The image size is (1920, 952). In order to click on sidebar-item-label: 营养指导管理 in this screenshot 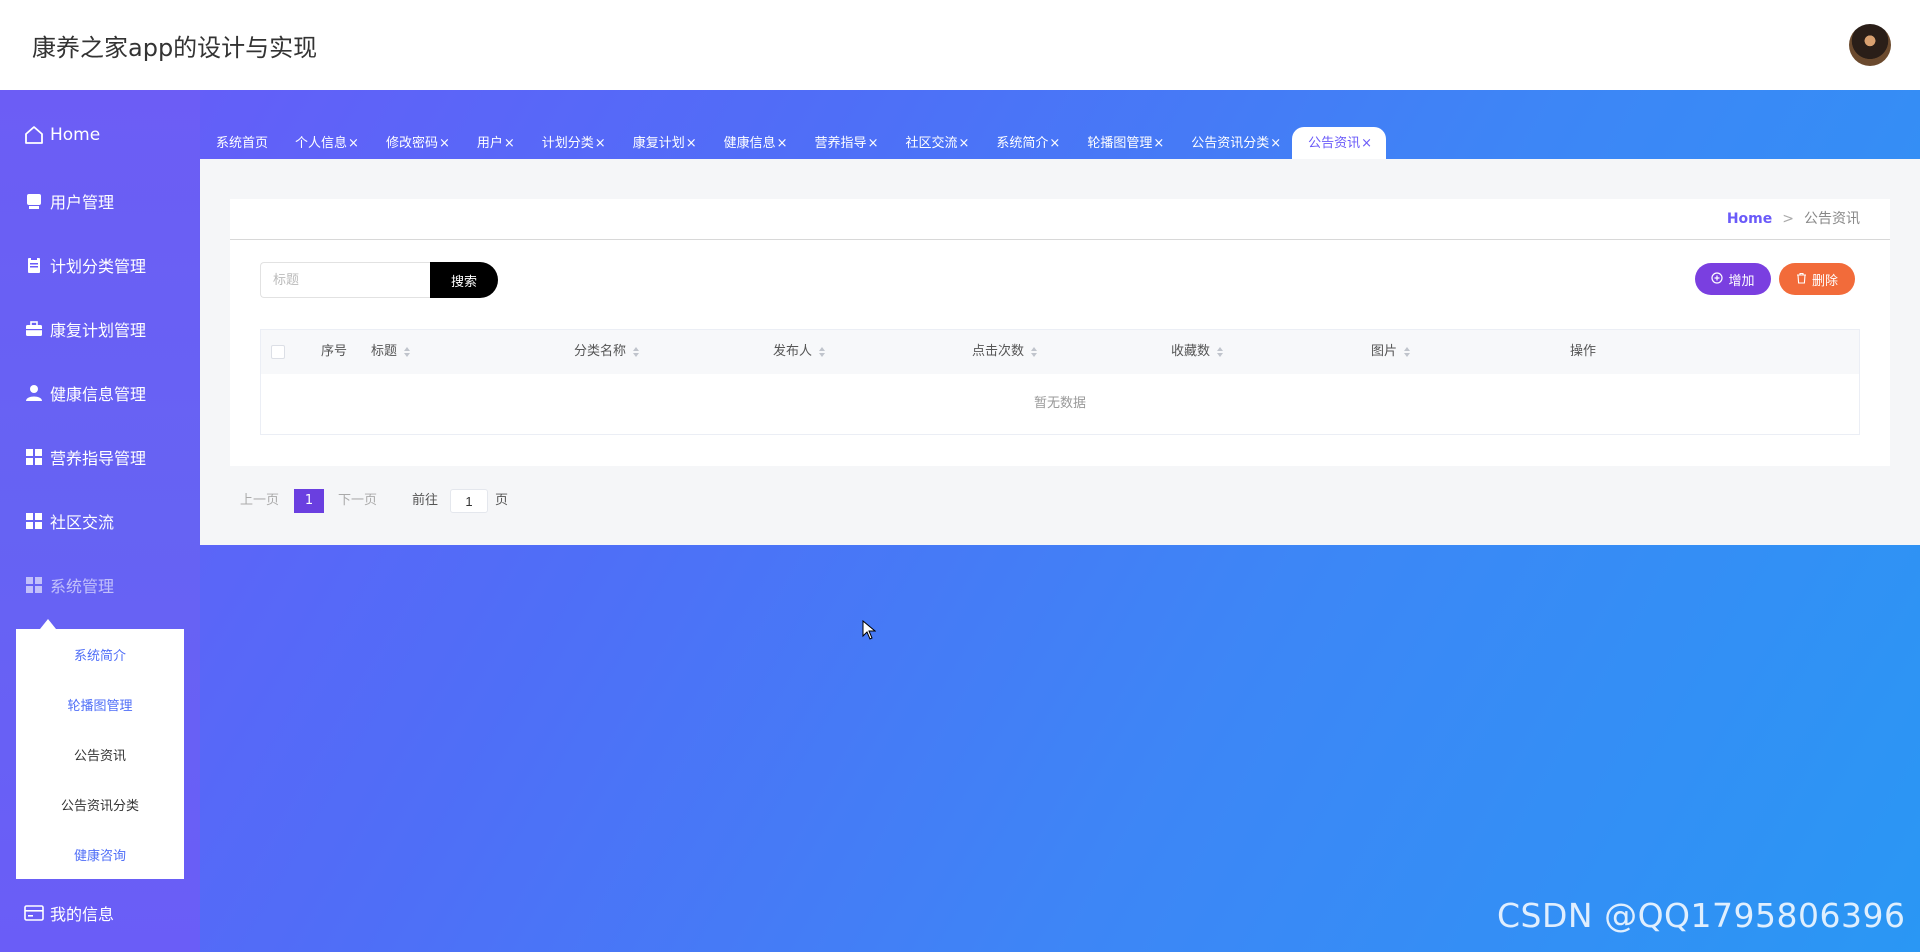, I will do `click(98, 458)`.